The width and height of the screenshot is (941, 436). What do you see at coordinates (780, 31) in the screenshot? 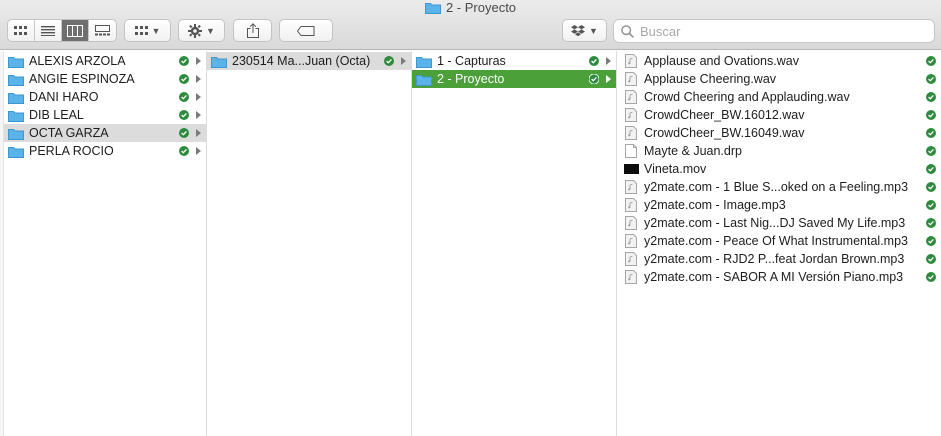
I see `search-input` at bounding box center [780, 31].